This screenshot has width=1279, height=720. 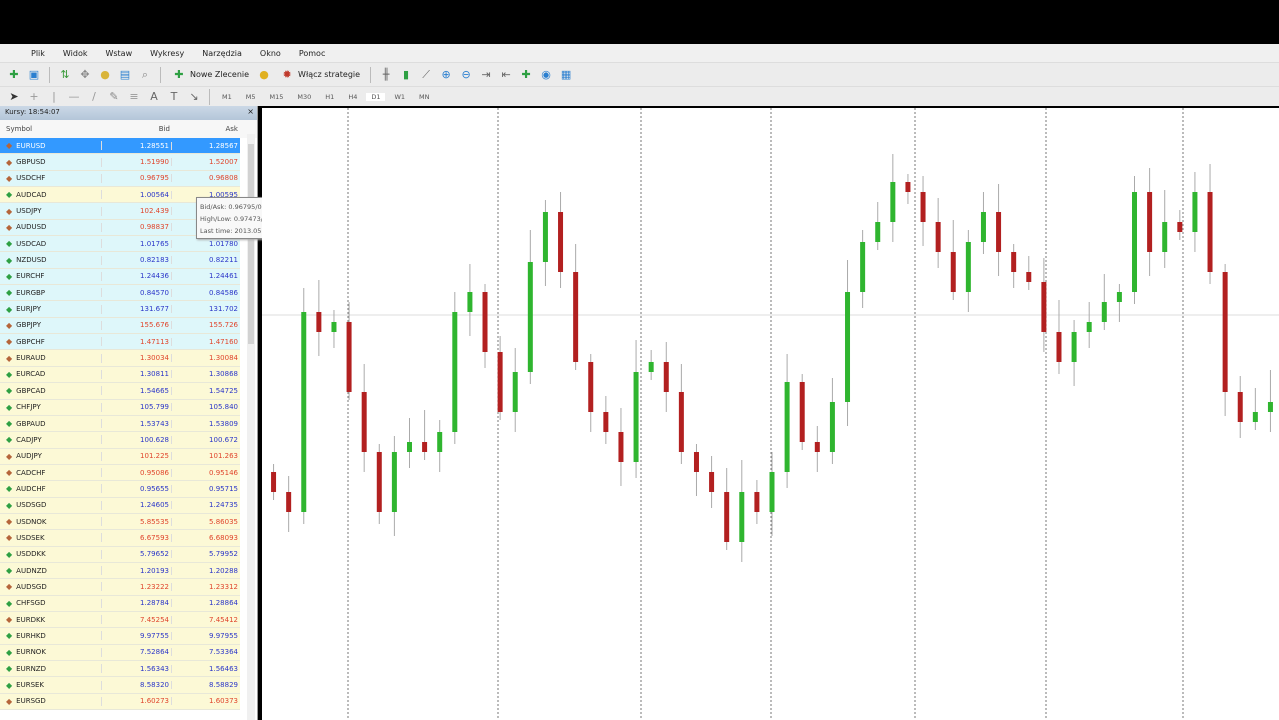 What do you see at coordinates (30, 685) in the screenshot?
I see `symbol-name: EURSEK` at bounding box center [30, 685].